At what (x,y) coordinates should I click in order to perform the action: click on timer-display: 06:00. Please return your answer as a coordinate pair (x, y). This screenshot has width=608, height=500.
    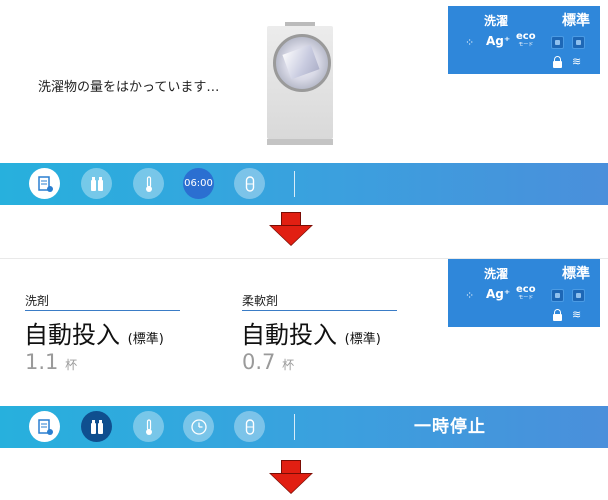
    Looking at the image, I should click on (198, 183).